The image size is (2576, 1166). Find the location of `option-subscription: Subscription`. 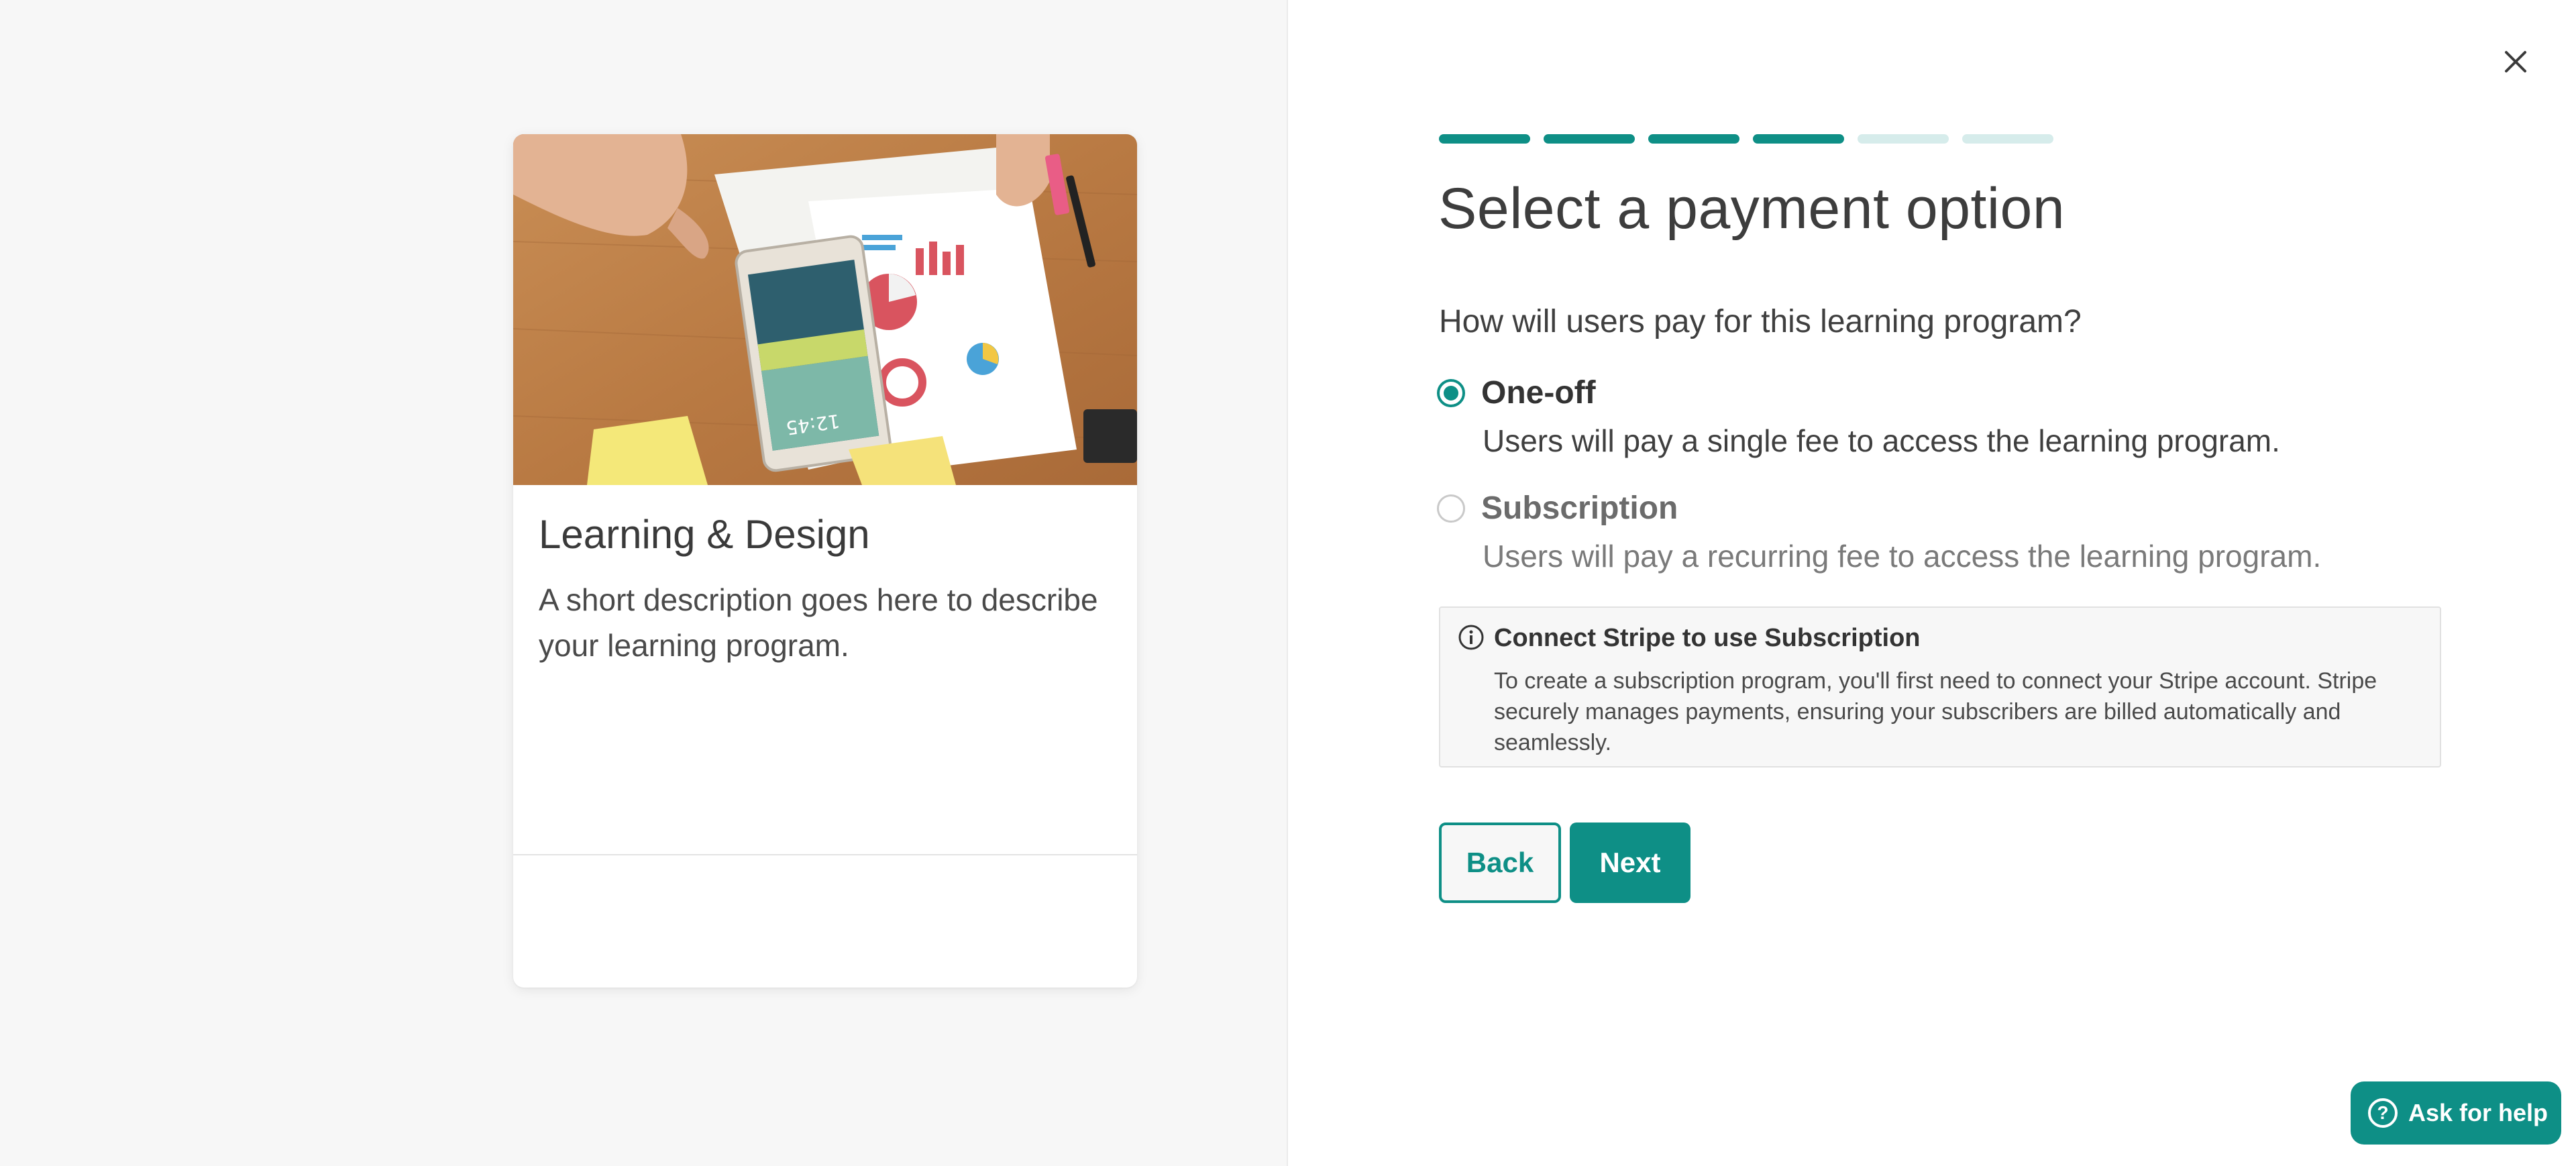

option-subscription: Subscription is located at coordinates (1557, 508).